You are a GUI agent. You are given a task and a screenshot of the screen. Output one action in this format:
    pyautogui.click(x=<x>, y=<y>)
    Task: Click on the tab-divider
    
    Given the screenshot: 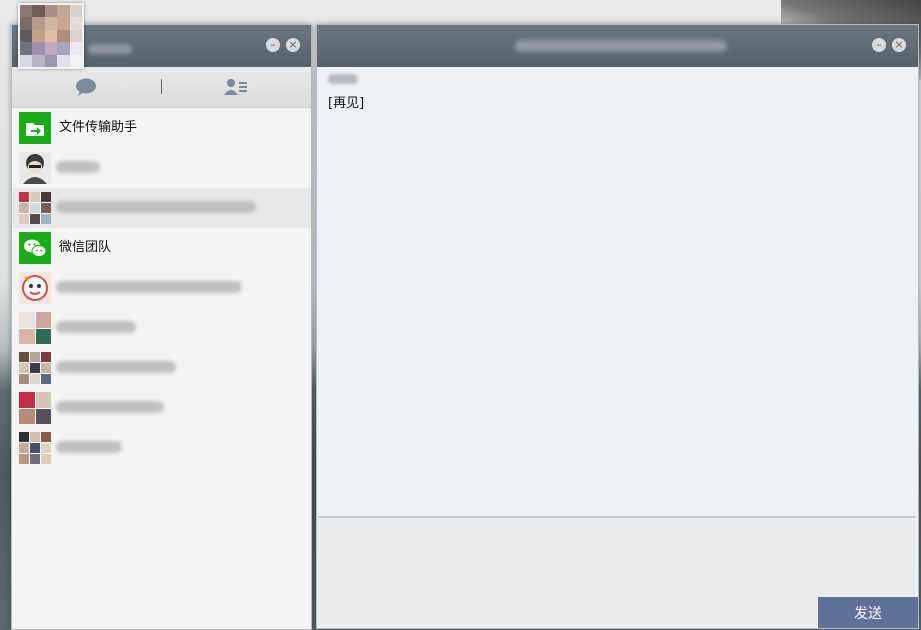 What is the action you would take?
    pyautogui.click(x=161, y=86)
    